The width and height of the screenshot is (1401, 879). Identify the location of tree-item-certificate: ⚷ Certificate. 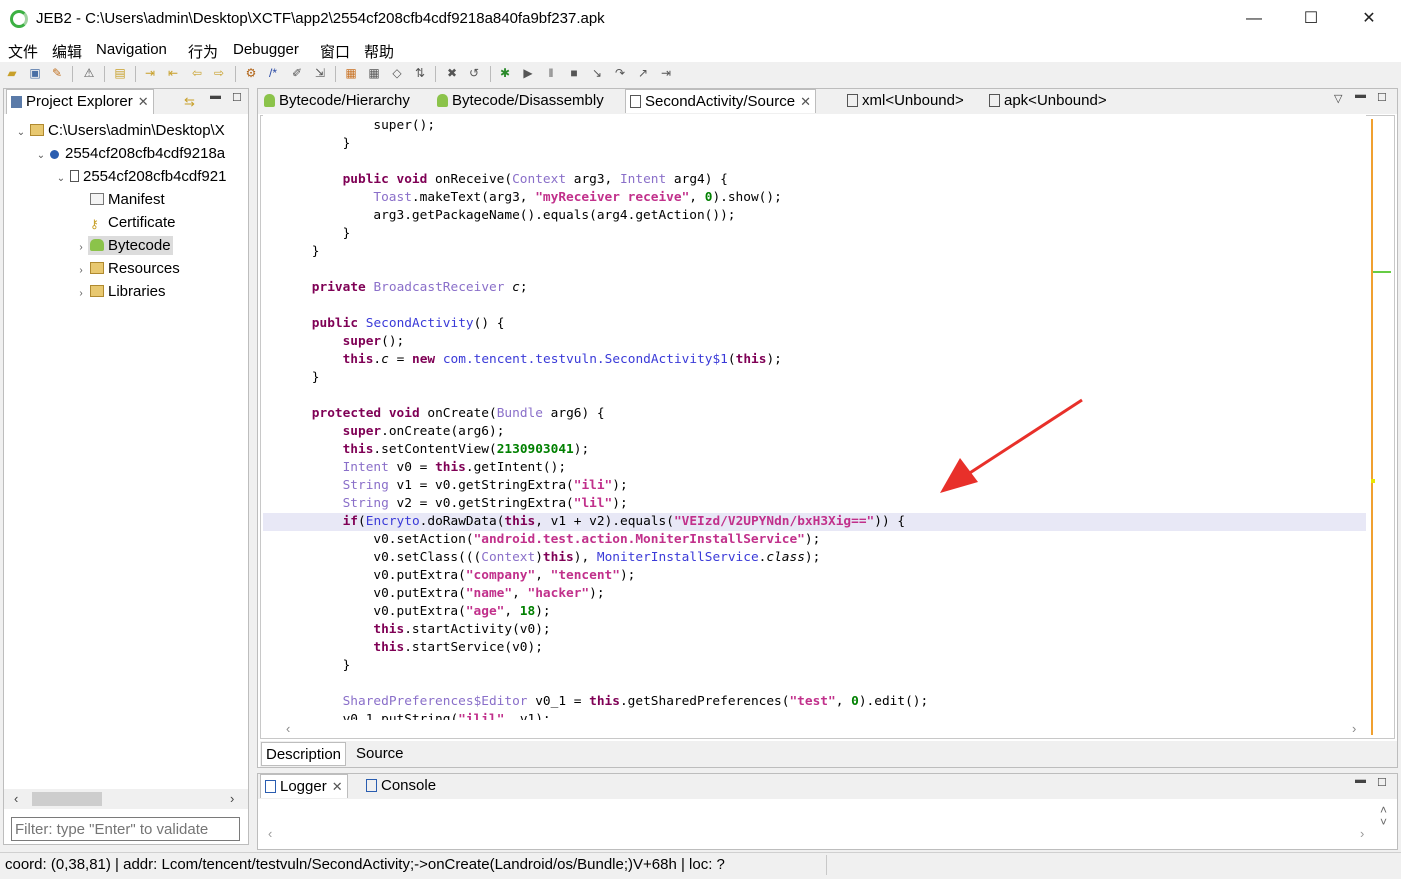
(125, 223).